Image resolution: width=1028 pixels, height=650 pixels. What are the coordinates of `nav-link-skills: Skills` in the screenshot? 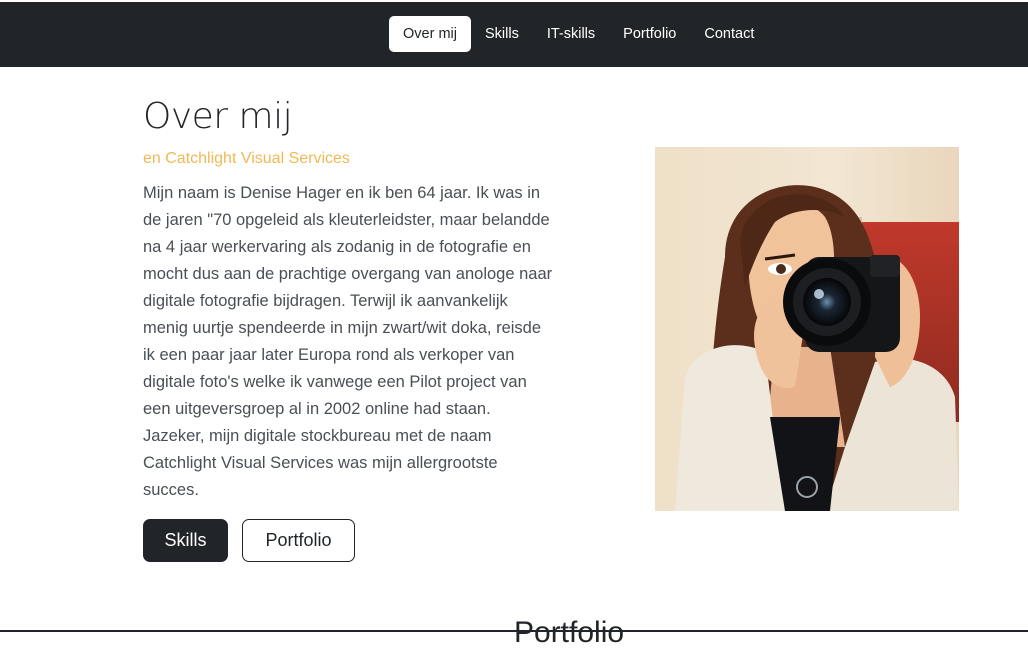 It's located at (502, 34).